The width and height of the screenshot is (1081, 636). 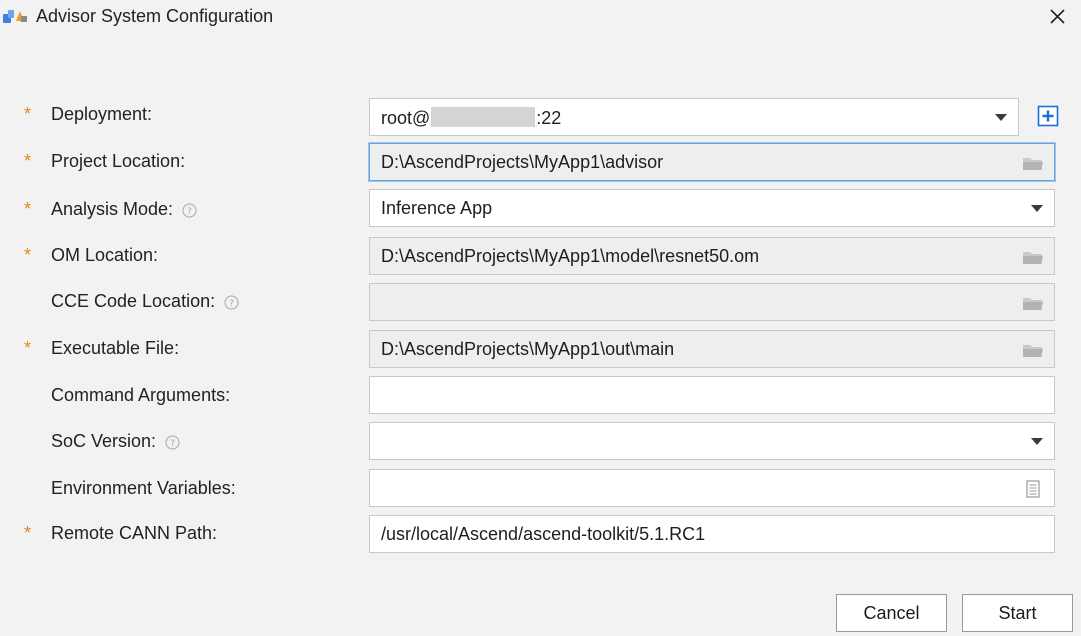 I want to click on environment-variables-row: Environment Variables:, so click(x=540, y=489).